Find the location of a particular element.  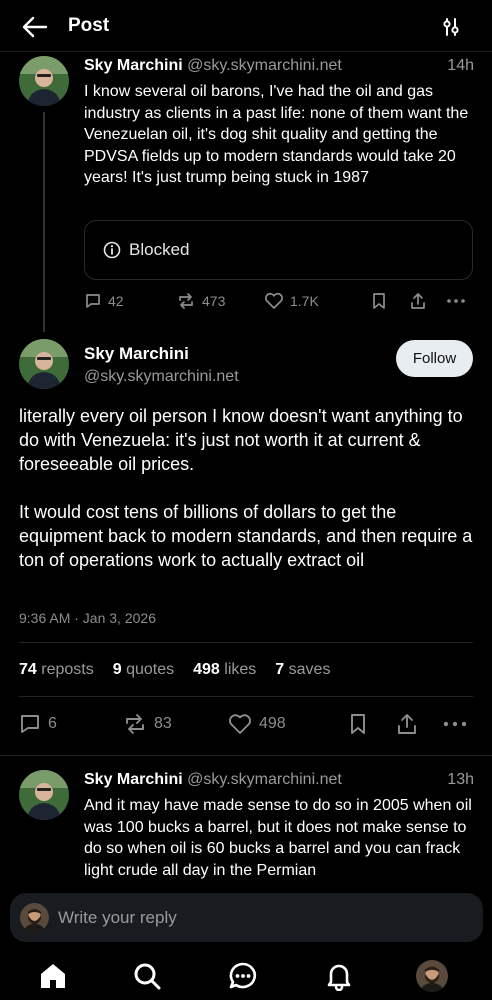

main-post-actions: 6 83 498 is located at coordinates (246, 726).